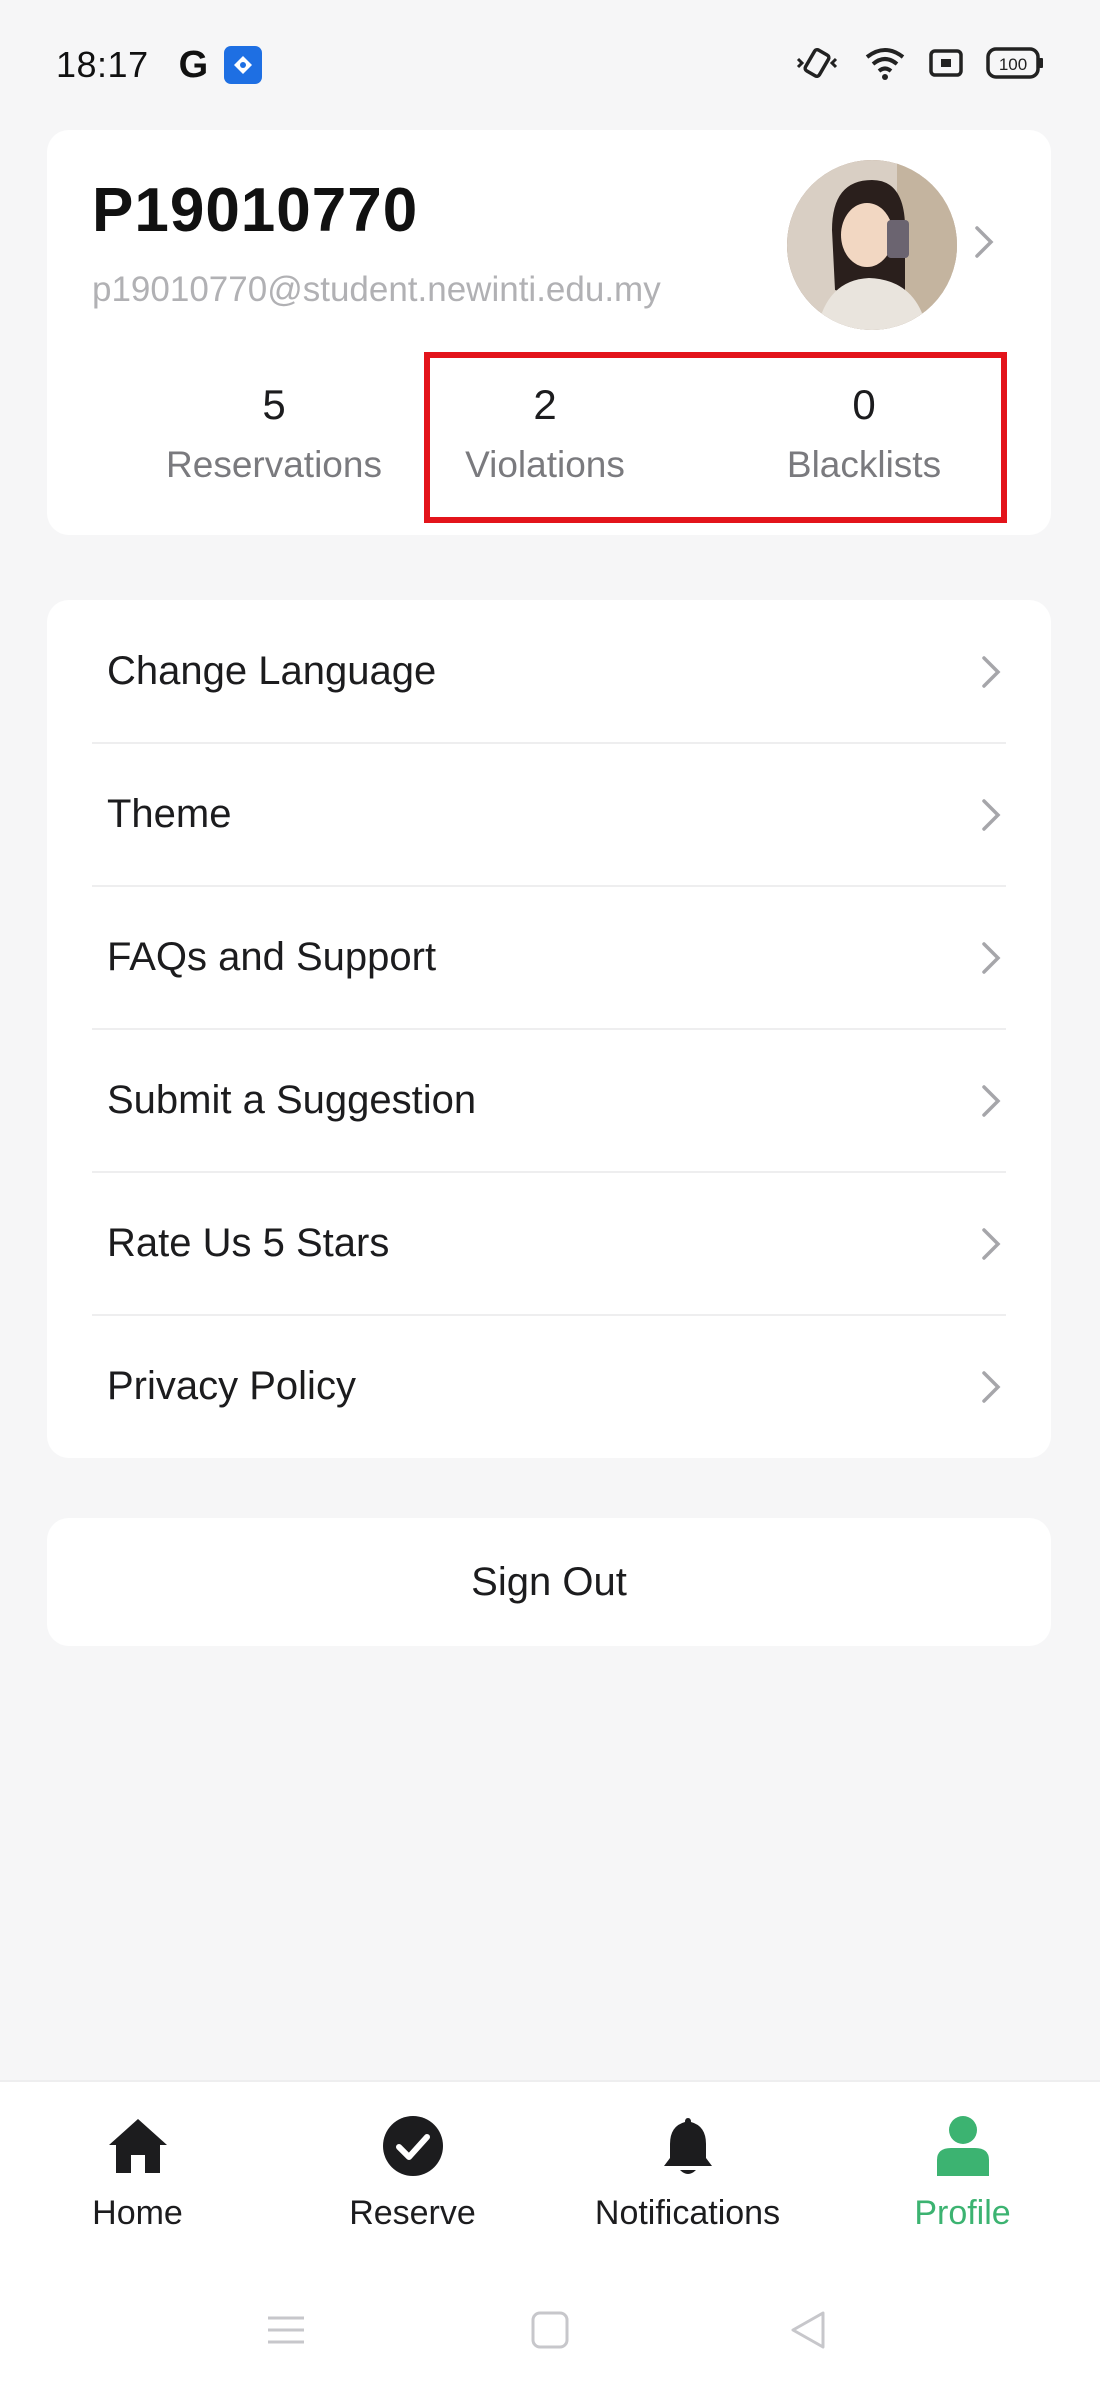 Image resolution: width=1100 pixels, height=2385 pixels. Describe the element at coordinates (137, 2213) in the screenshot. I see `nav-label: Home` at that location.